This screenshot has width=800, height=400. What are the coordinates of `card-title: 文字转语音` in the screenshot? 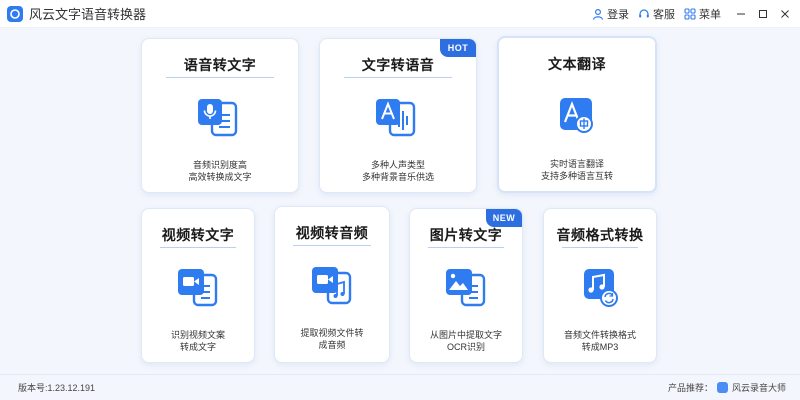 It's located at (398, 65).